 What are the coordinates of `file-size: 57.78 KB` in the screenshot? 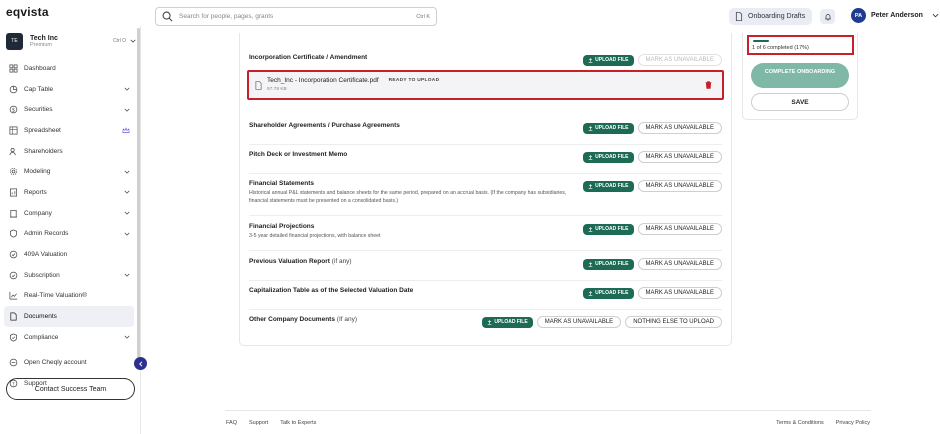 It's located at (277, 89).